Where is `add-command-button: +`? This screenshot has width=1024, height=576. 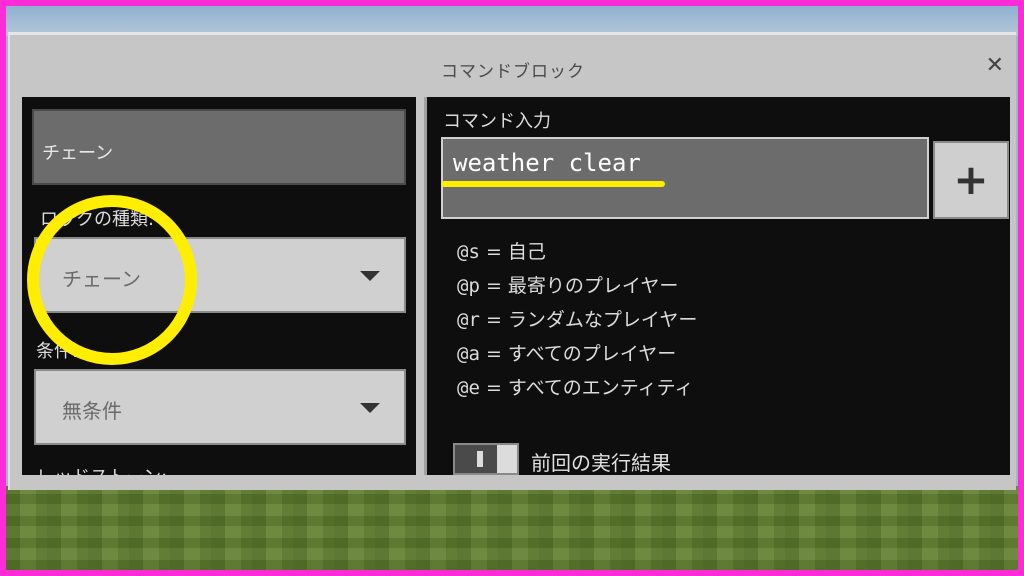 add-command-button: + is located at coordinates (971, 180).